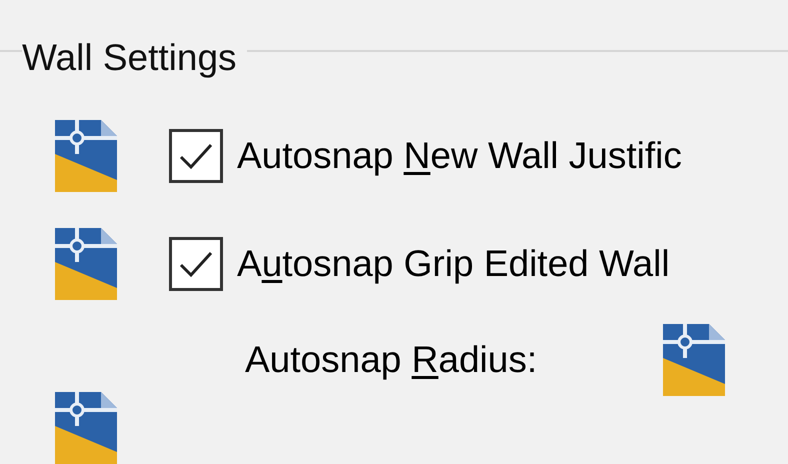 The height and width of the screenshot is (464, 788). What do you see at coordinates (453, 264) in the screenshot?
I see `option-label: Autosnap Grip Edited Wall` at bounding box center [453, 264].